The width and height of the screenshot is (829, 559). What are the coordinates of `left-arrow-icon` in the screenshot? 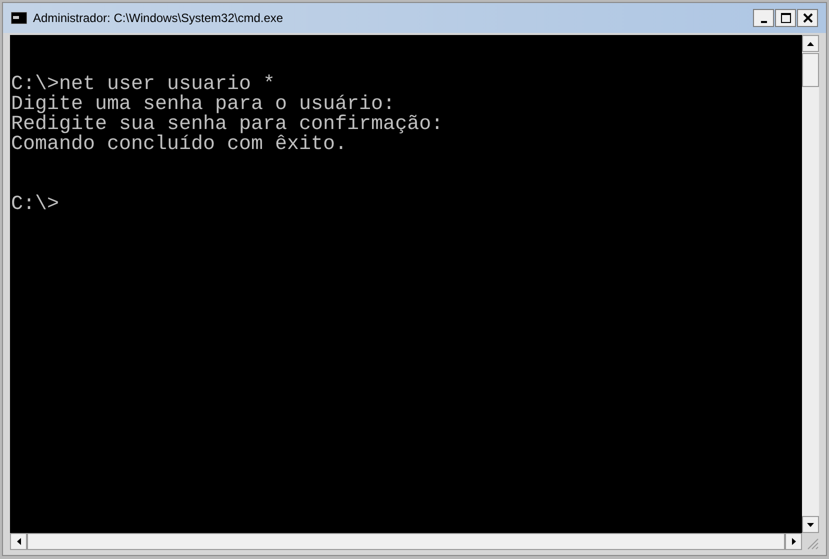 It's located at (18, 541).